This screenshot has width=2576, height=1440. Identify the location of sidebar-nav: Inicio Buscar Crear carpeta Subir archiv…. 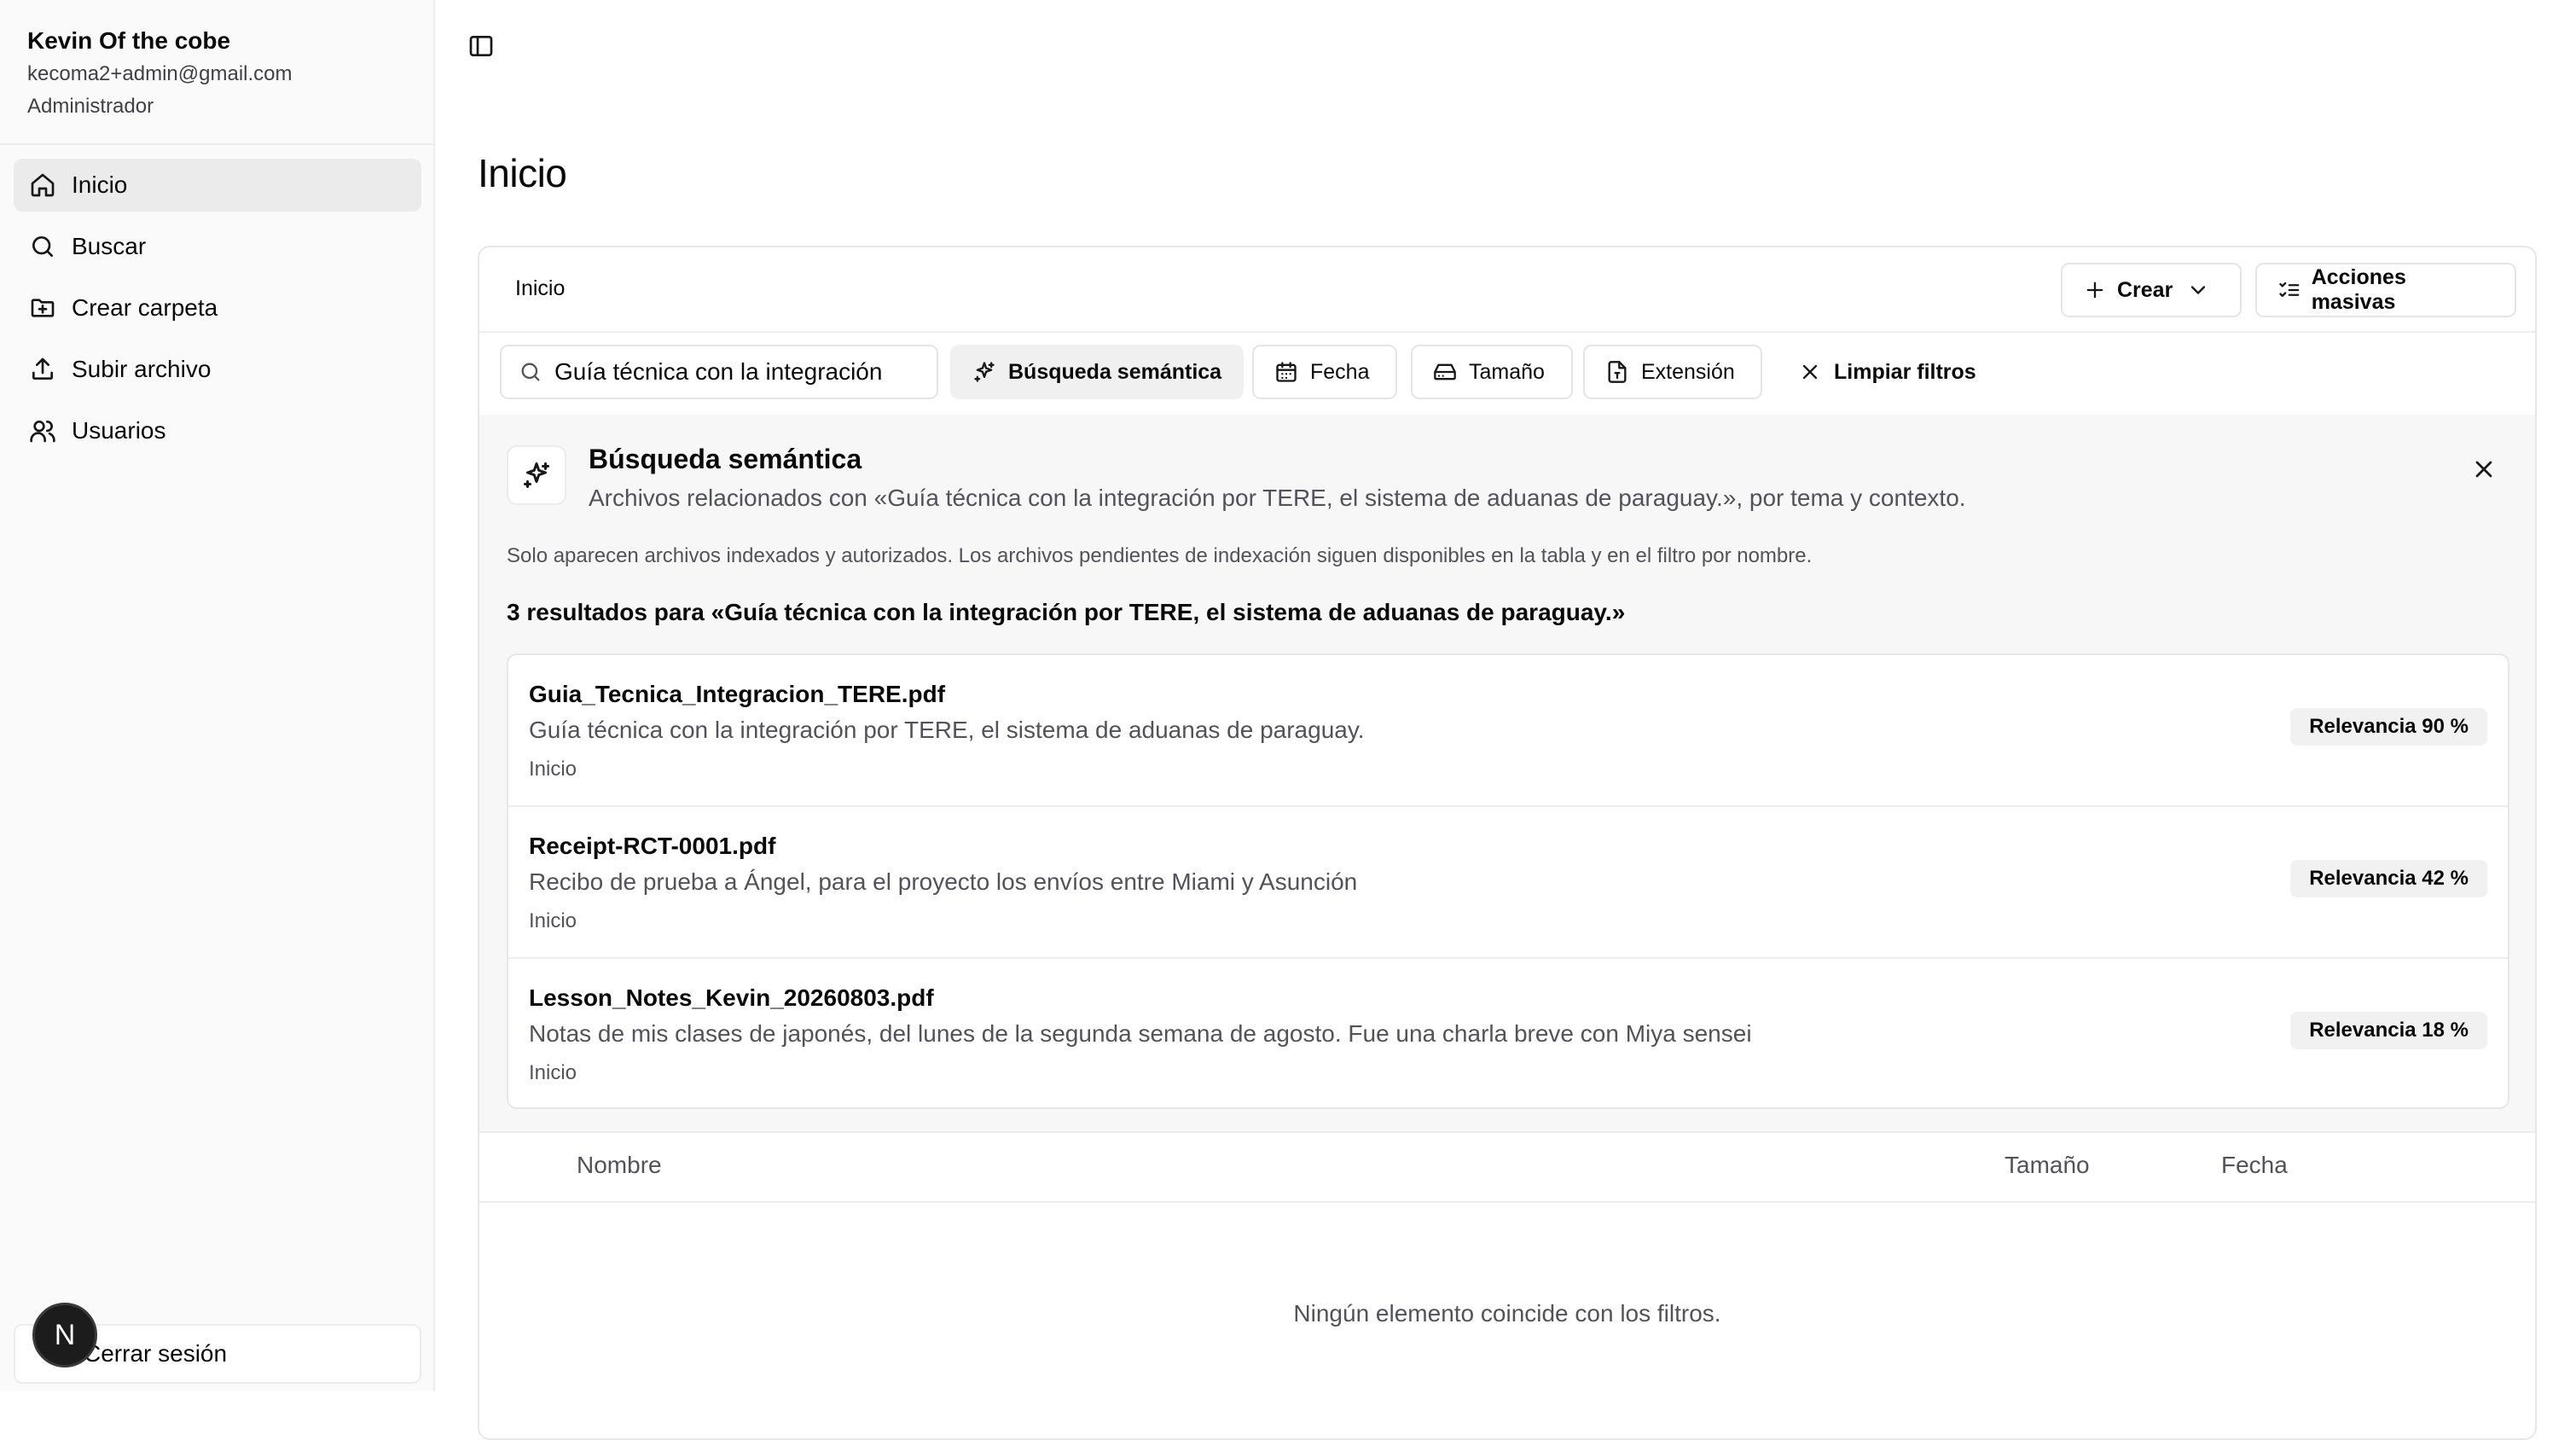
(217, 312).